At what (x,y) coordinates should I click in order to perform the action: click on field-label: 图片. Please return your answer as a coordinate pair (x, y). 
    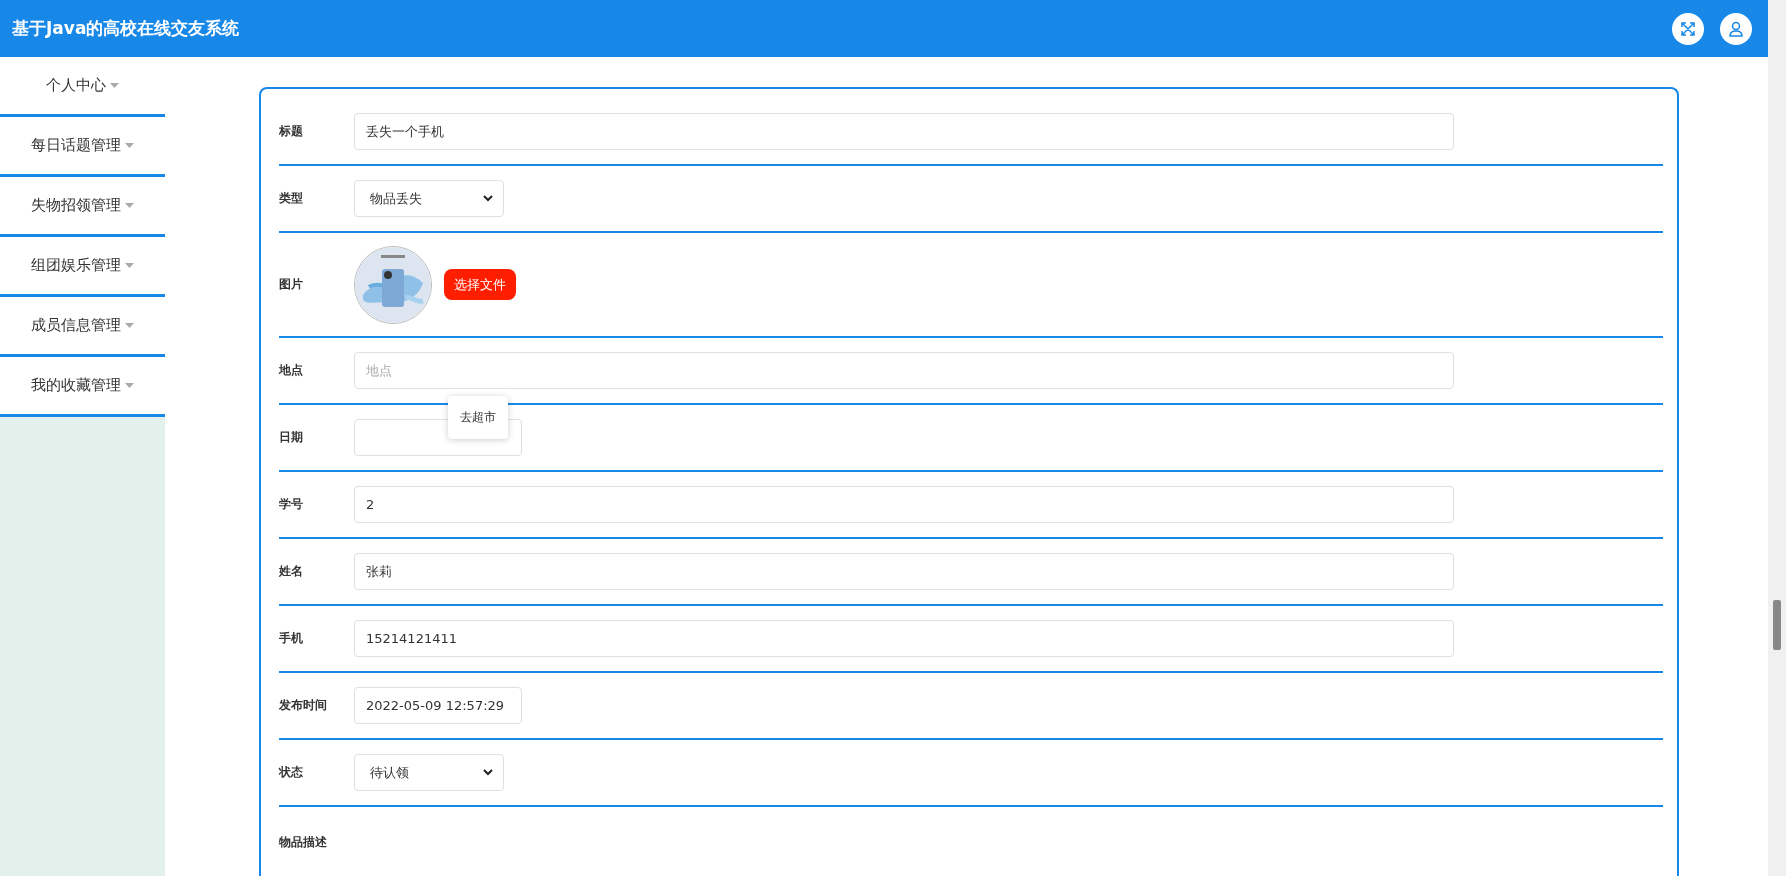
    Looking at the image, I should click on (291, 284).